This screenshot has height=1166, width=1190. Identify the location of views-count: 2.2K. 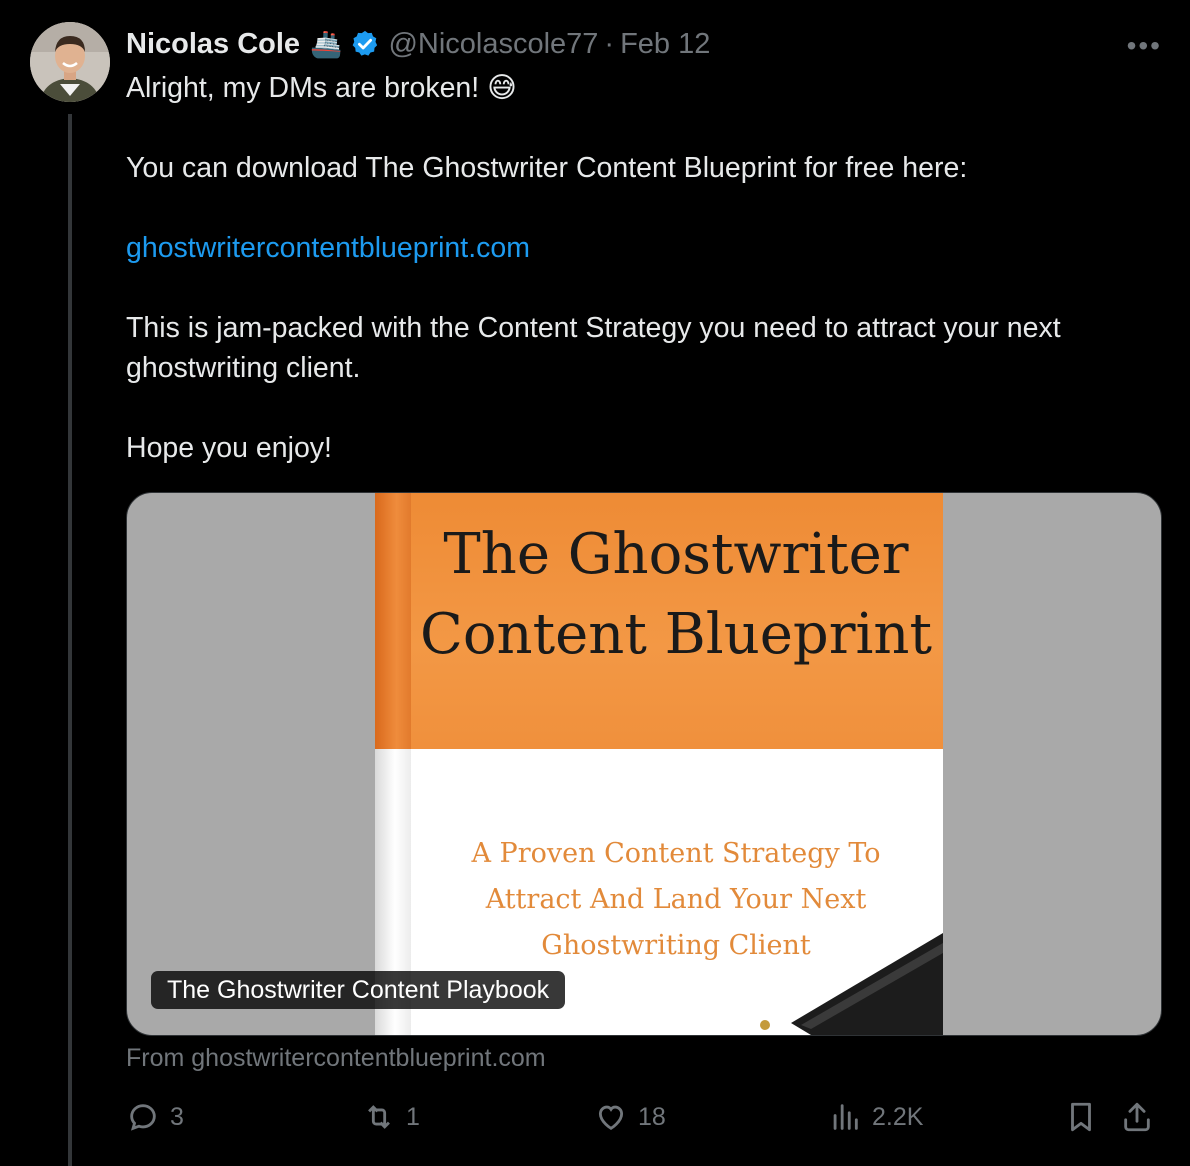
(898, 1116).